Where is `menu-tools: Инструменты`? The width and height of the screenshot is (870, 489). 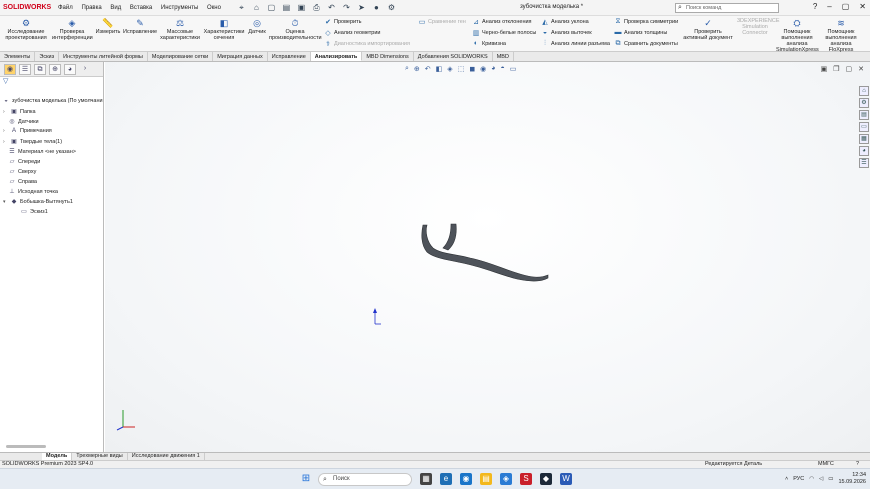
menu-tools: Инструменты is located at coordinates (179, 8).